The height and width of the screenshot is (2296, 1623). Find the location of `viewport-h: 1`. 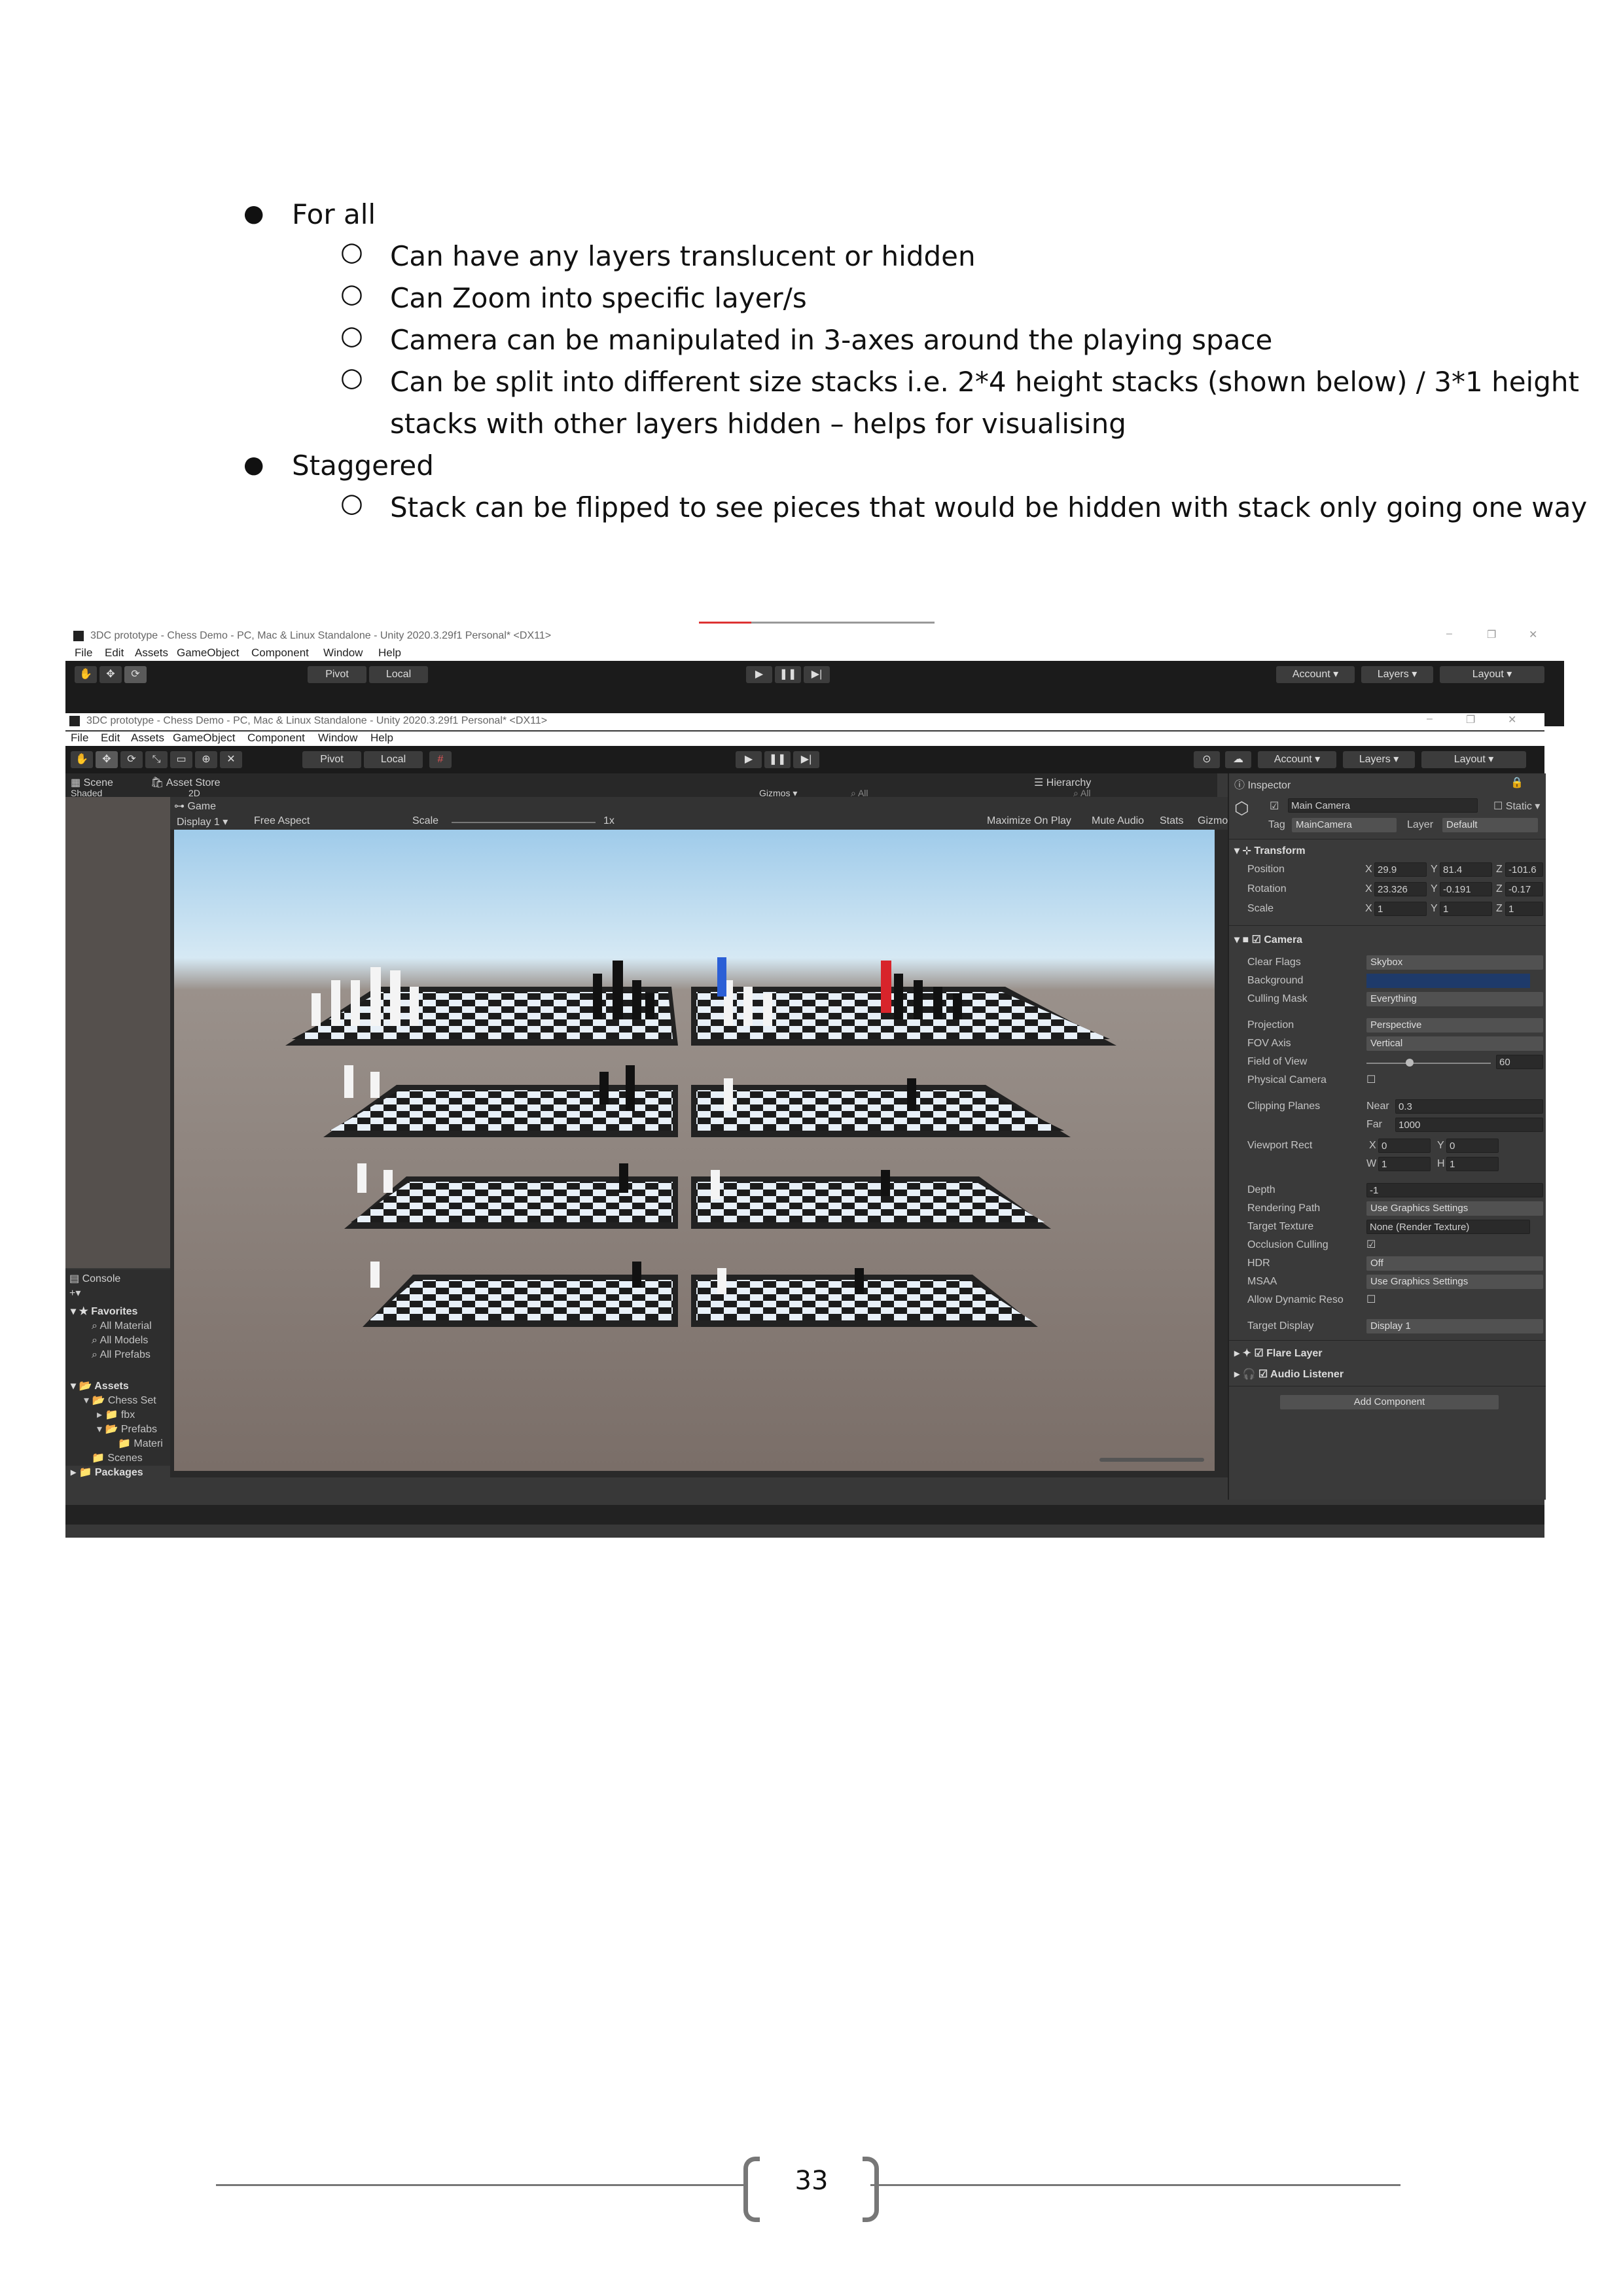

viewport-h: 1 is located at coordinates (1472, 1164).